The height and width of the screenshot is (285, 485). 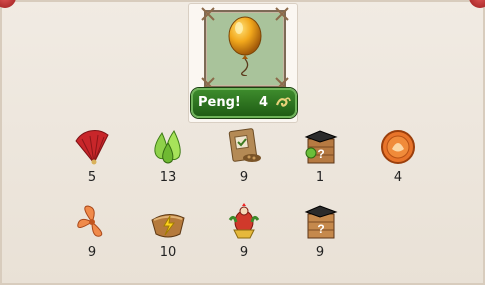 I want to click on rooster-trophy-icon, so click(x=244, y=221).